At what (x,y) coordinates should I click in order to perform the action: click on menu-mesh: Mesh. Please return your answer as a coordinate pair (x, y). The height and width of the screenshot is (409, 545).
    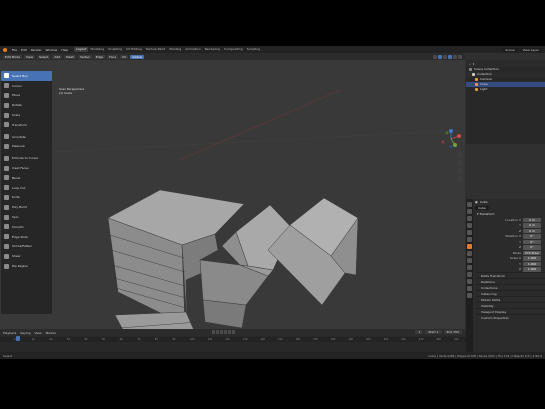
    Looking at the image, I should click on (70, 56).